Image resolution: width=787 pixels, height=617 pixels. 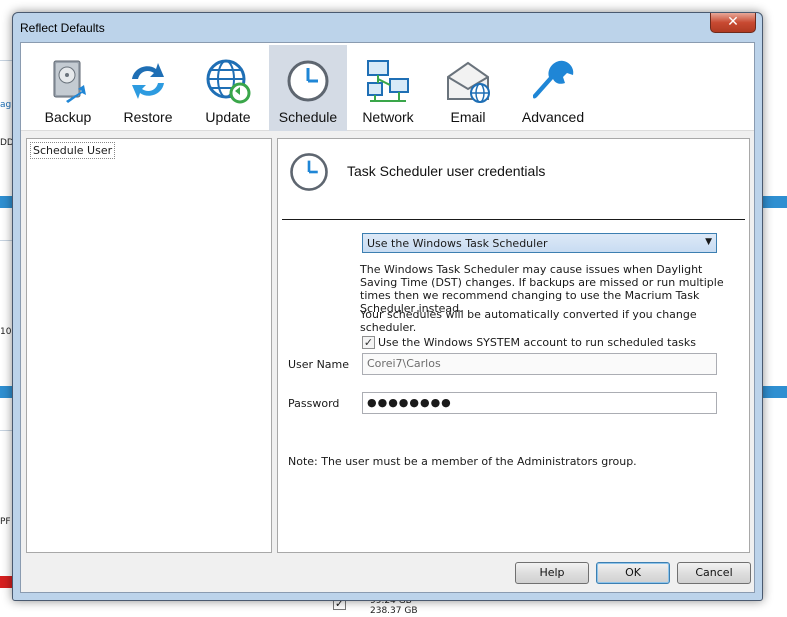 I want to click on toolbar-label: Advanced, so click(x=553, y=117).